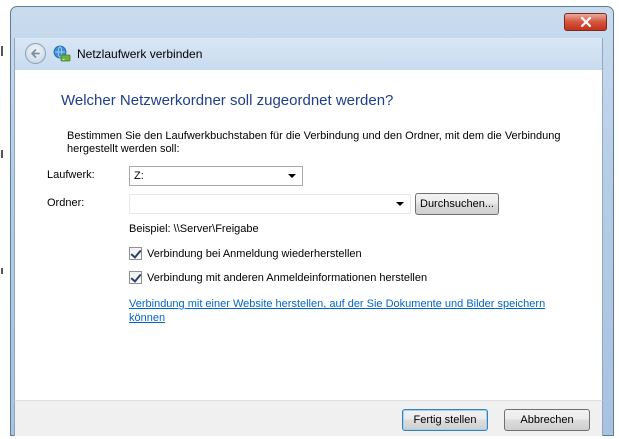 This screenshot has width=619, height=439. I want to click on folder-label: Ordner:, so click(66, 203).